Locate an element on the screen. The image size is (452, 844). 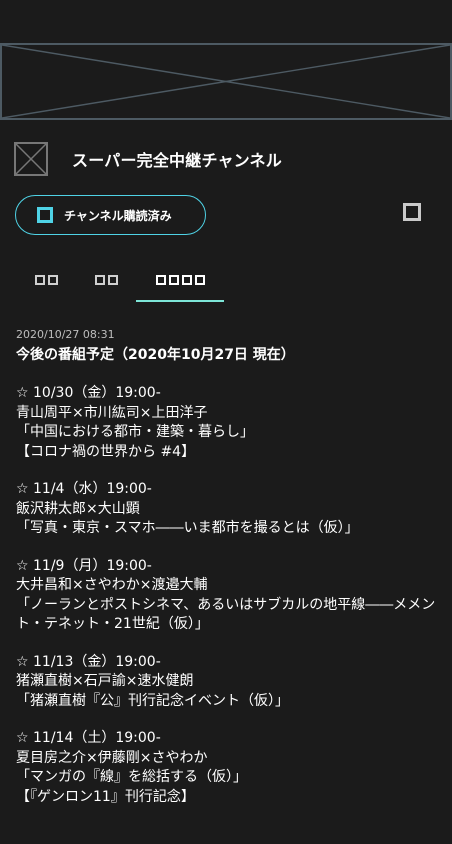
event-line: 【『ゲンロン11』刊行記念】 is located at coordinates (105, 796).